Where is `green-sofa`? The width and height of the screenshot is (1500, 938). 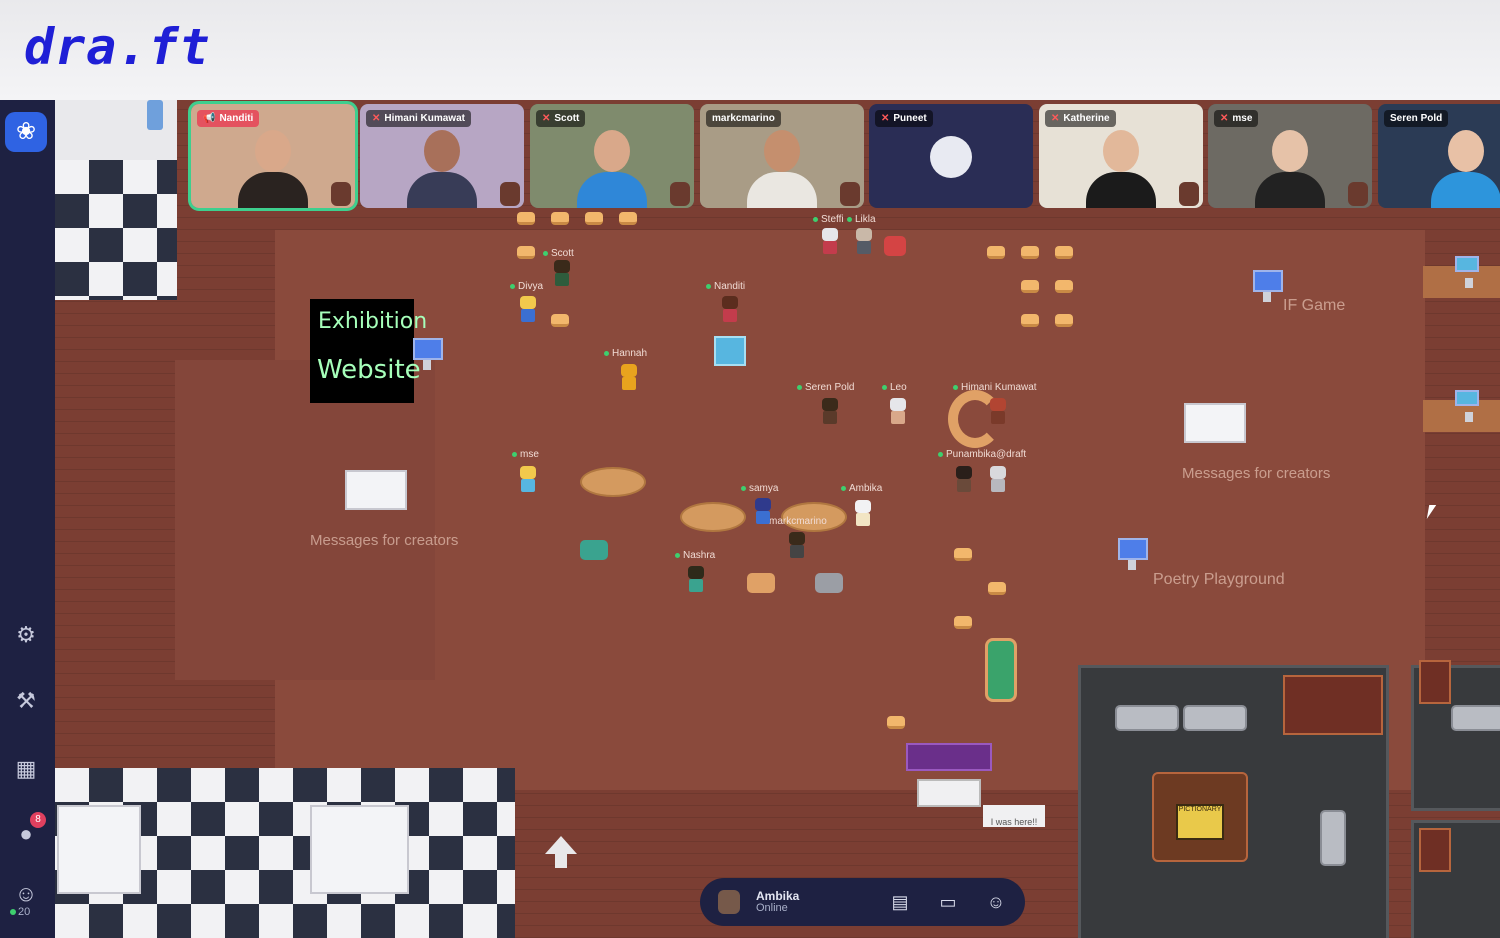
green-sofa is located at coordinates (1001, 670).